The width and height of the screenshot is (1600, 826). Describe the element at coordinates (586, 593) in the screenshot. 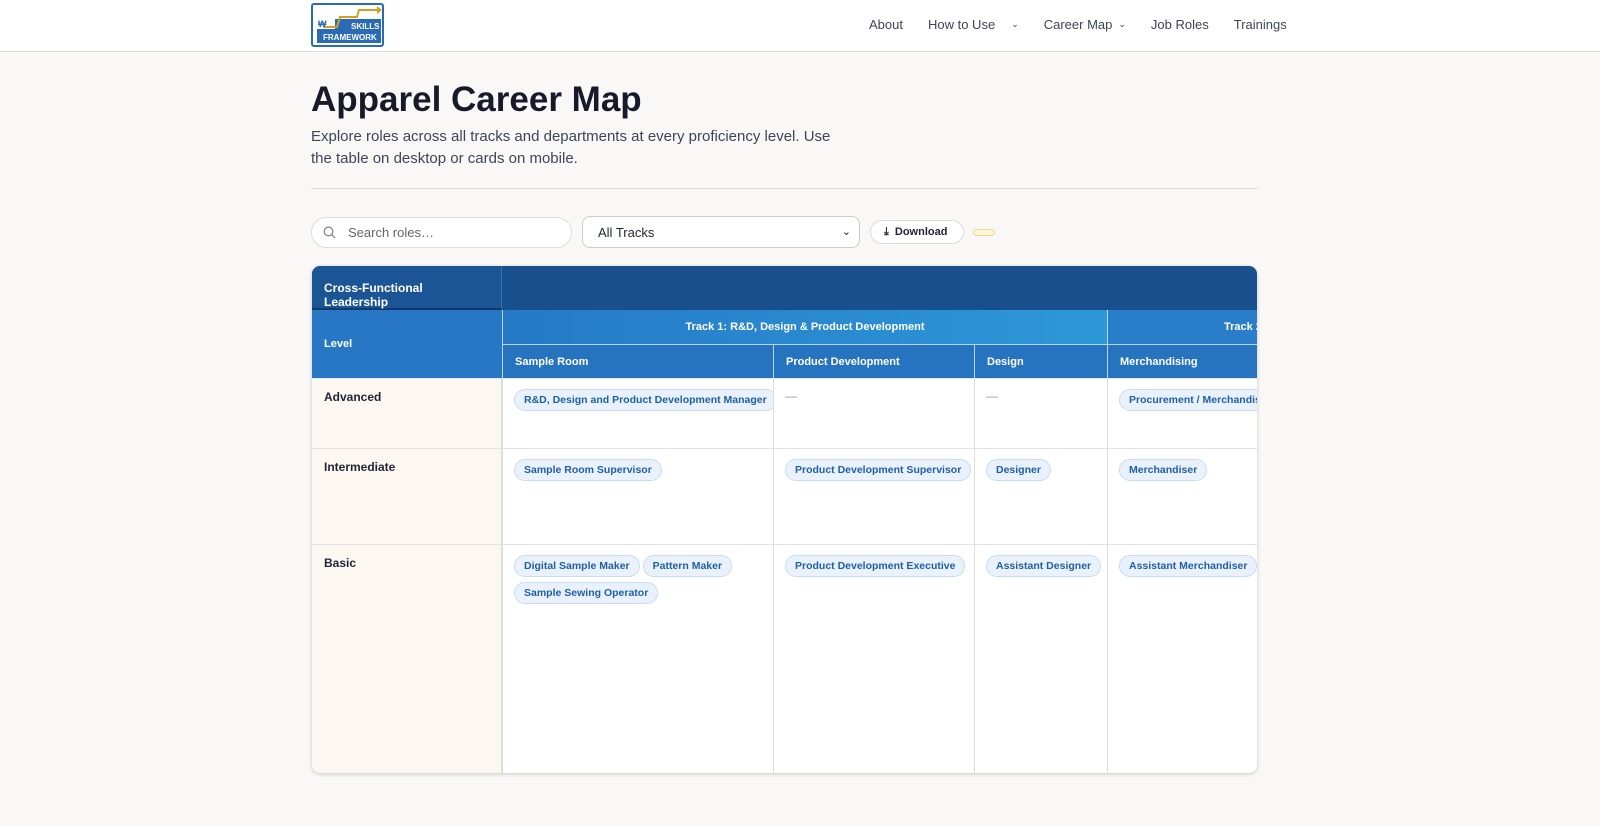

I see `role-tag: Sample Sewing Operator` at that location.